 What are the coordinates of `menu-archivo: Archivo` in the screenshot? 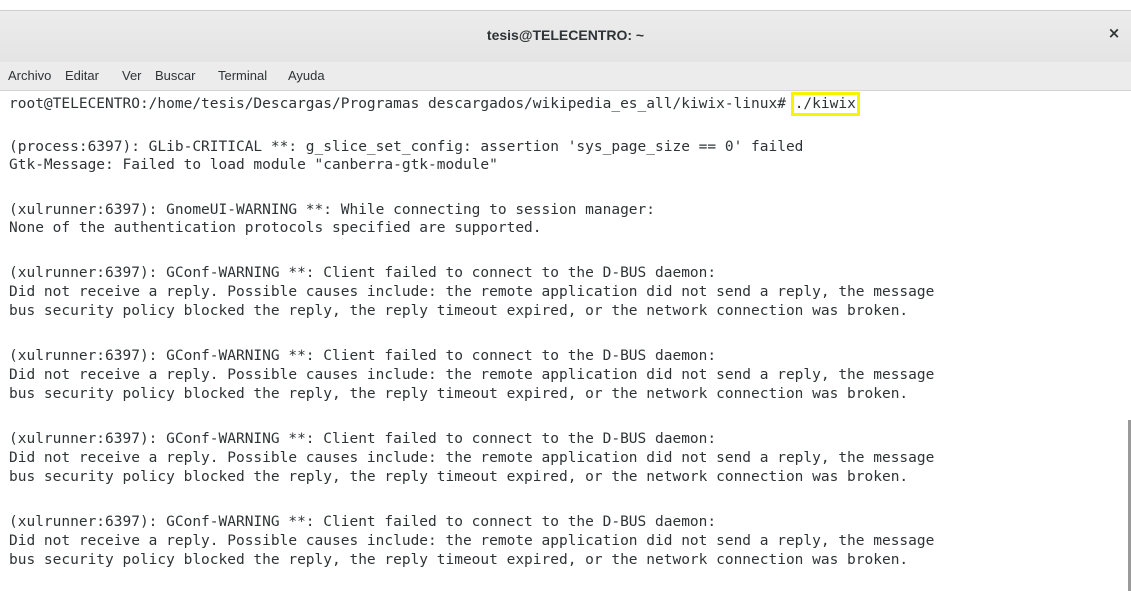 It's located at (29, 75).